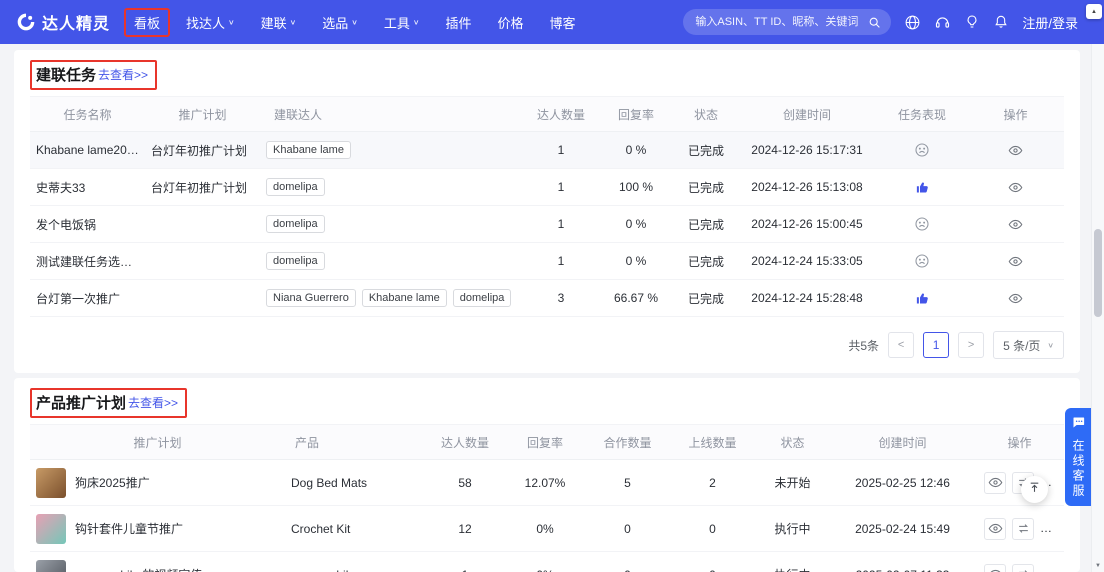 The width and height of the screenshot is (1104, 572). What do you see at coordinates (547, 442) in the screenshot?
I see `plan-table-header-row: 推广计划 产品 达人数量 回复率 合作数量 上线数量 状态 创建时间 操作` at bounding box center [547, 442].